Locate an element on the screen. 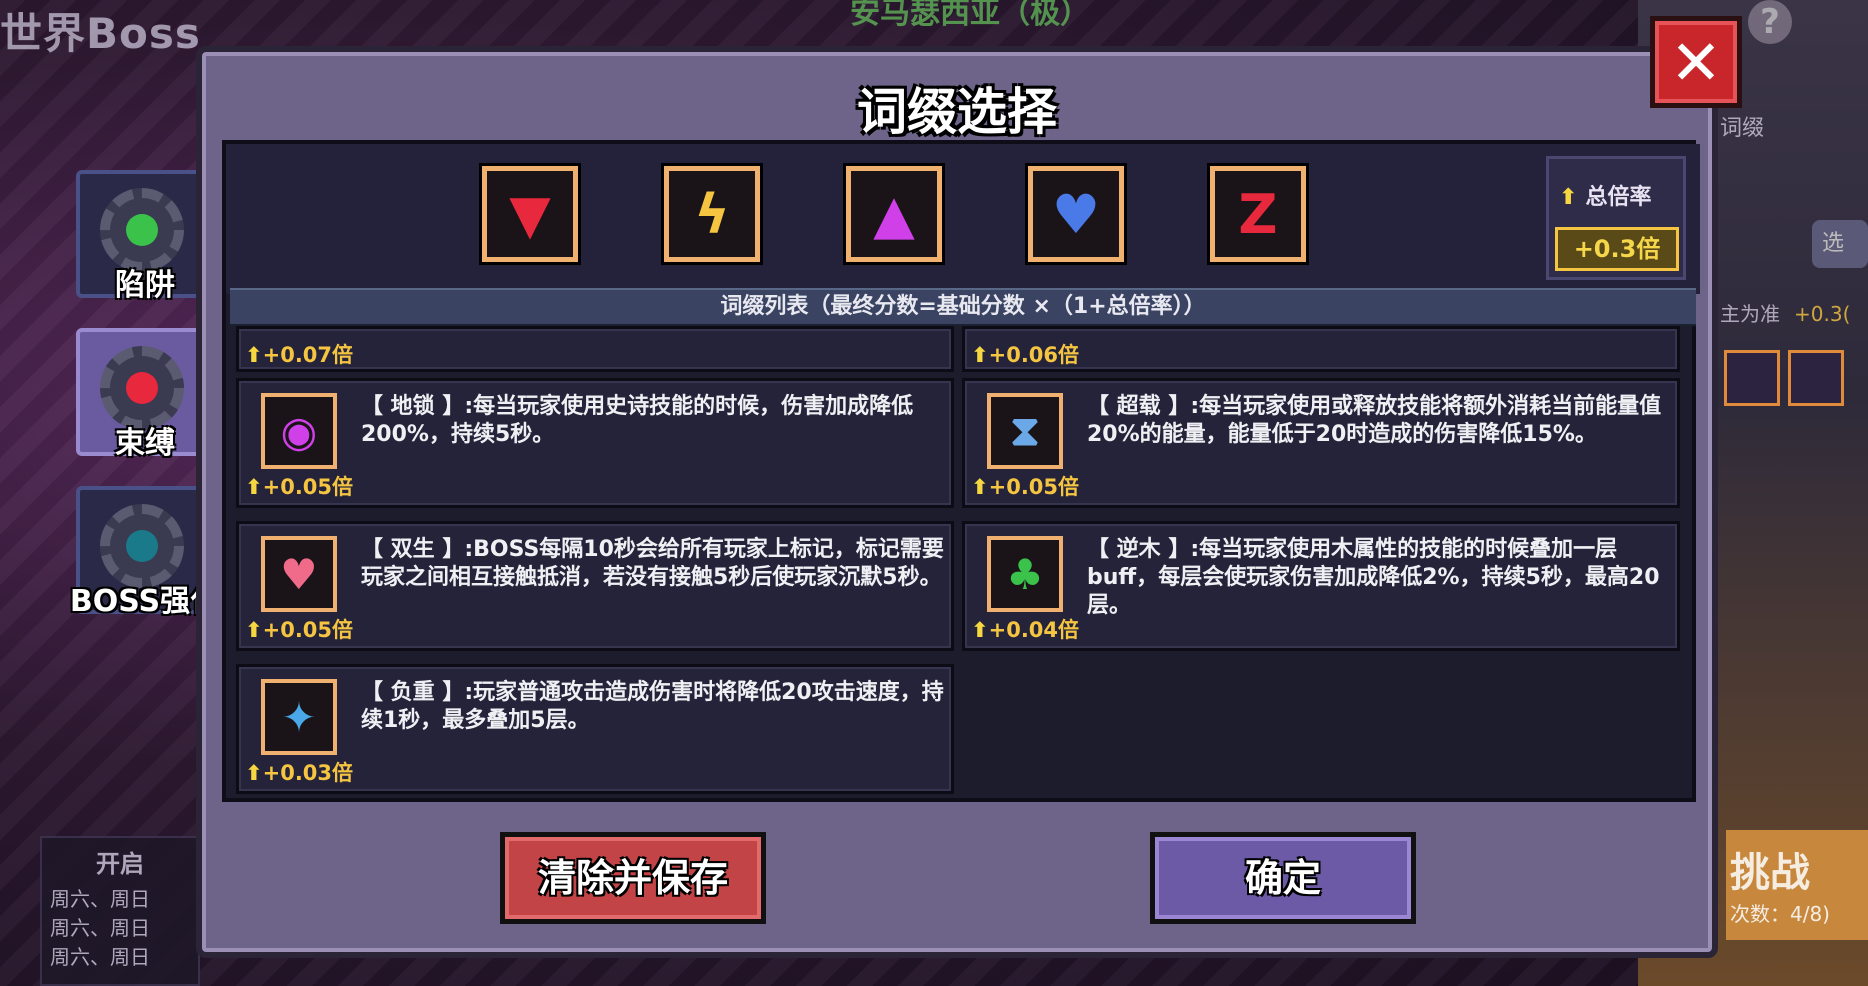 The image size is (1868, 986). affix-bonus: ⬆+0.03倍 is located at coordinates (299, 772).